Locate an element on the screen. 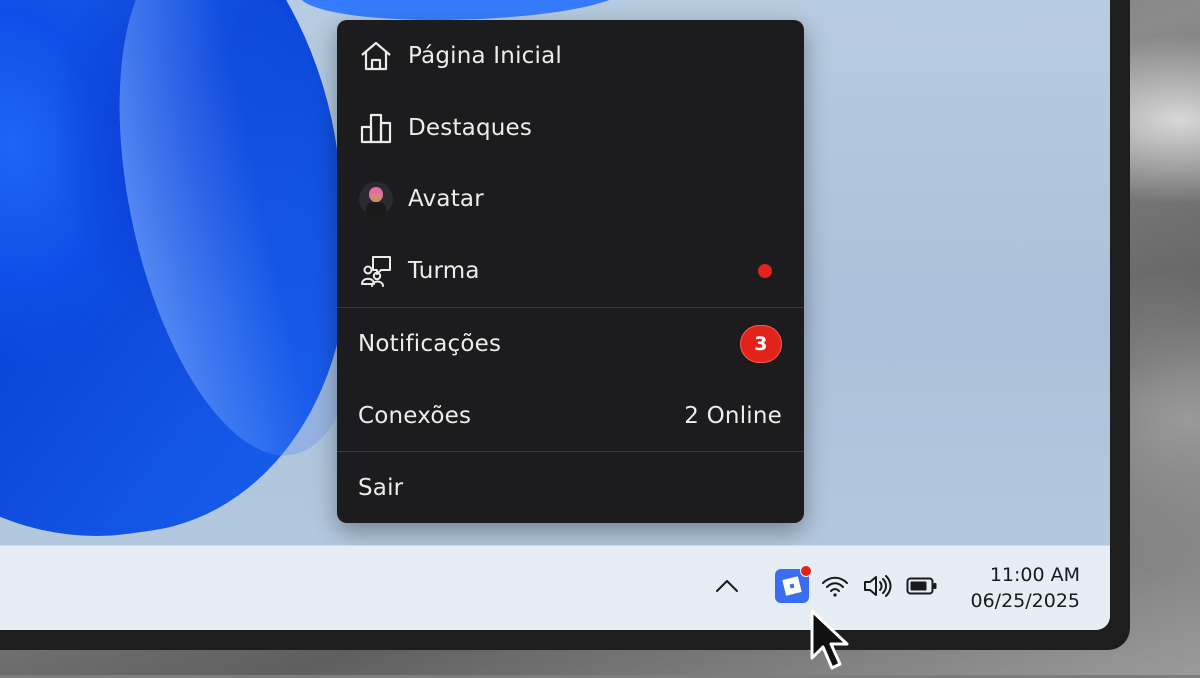  menu-item-notifications: Notificações 3 is located at coordinates (570, 344).